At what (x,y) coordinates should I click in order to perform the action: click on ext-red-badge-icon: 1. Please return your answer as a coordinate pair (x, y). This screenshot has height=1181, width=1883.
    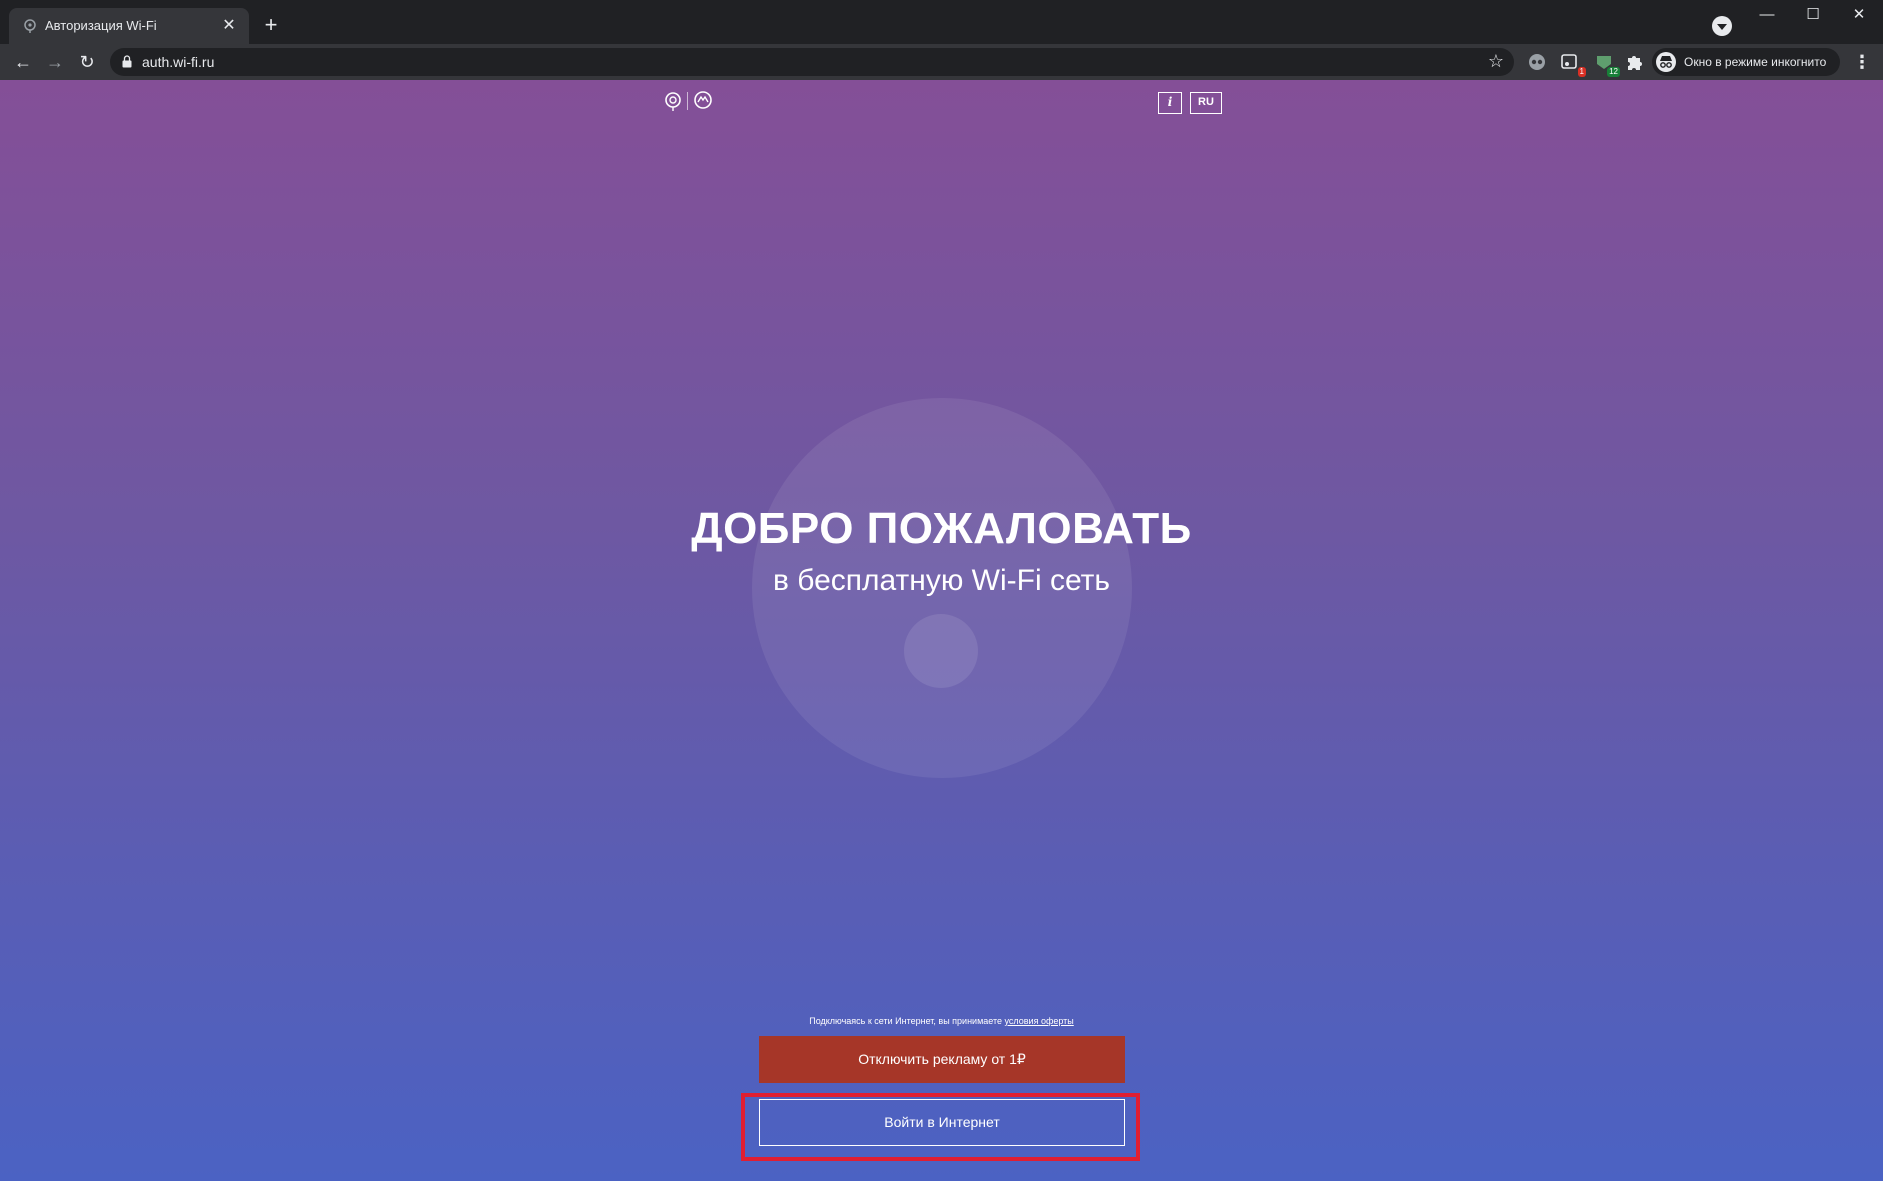
    Looking at the image, I should click on (1573, 64).